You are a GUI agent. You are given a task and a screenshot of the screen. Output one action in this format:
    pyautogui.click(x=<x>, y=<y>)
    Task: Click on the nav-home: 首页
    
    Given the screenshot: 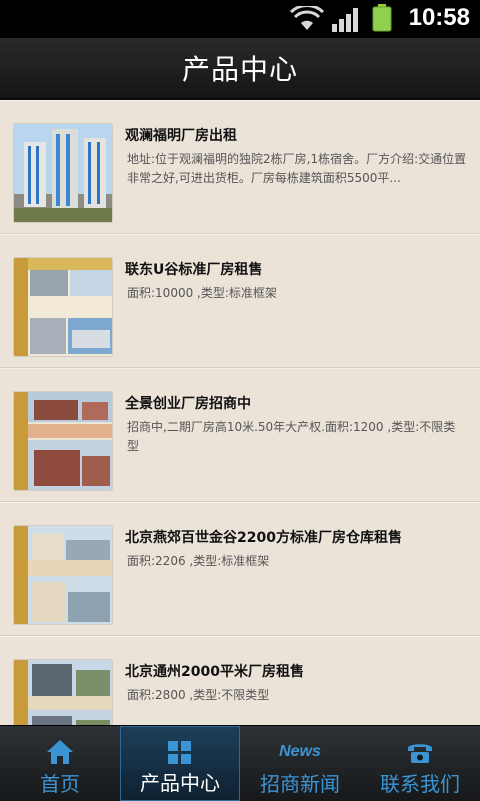 What is the action you would take?
    pyautogui.click(x=60, y=763)
    